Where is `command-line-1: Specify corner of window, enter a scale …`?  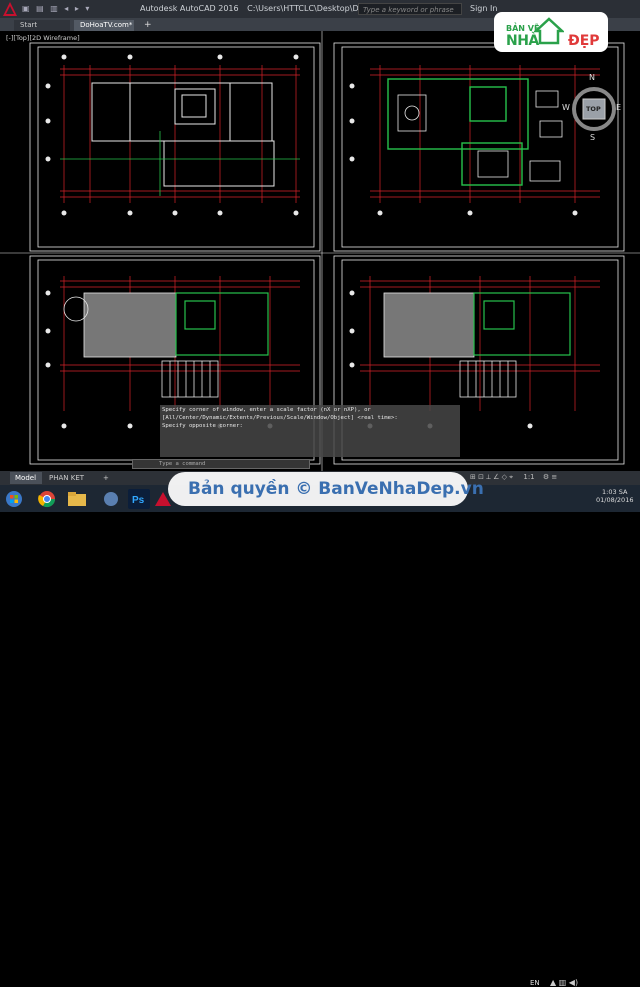 command-line-1: Specify corner of window, enter a scale … is located at coordinates (266, 410).